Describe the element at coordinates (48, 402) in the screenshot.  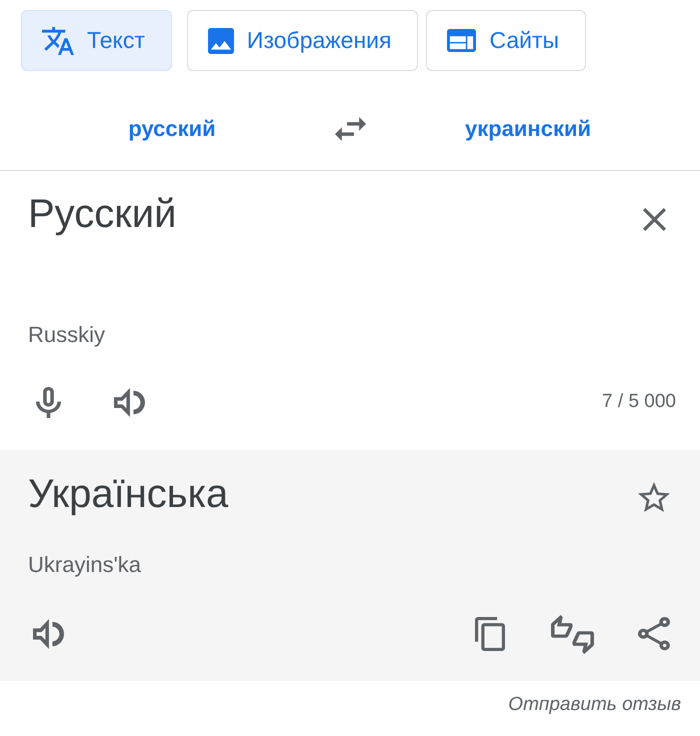
I see `microphone-icon` at that location.